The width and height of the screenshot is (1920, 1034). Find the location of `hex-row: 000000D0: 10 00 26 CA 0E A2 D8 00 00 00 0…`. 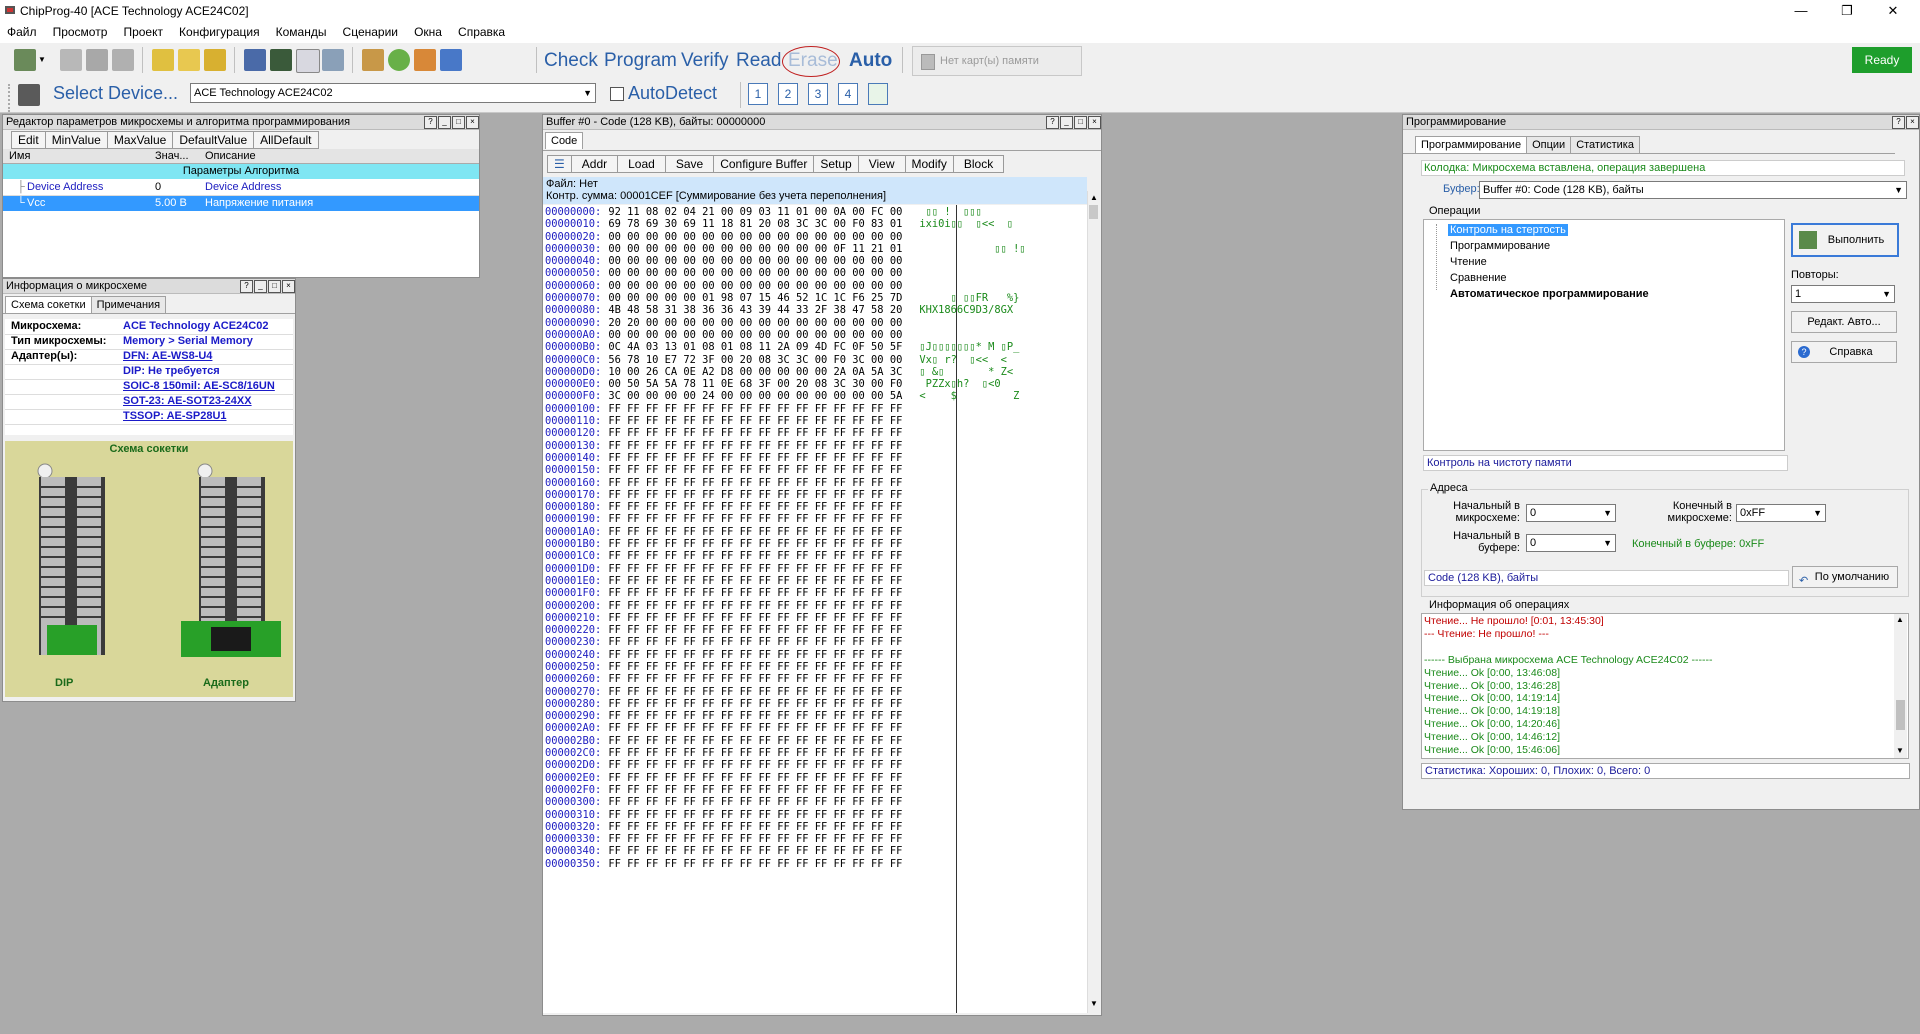

hex-row: 000000D0: 10 00 26 CA 0E A2 D8 00 00 00 0… is located at coordinates (785, 372).